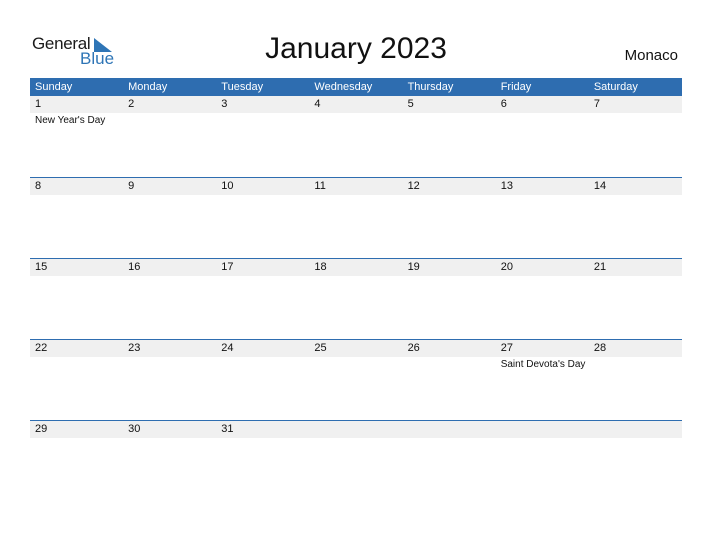 This screenshot has width=712, height=550. Describe the element at coordinates (134, 348) in the screenshot. I see `day-number: 23` at that location.